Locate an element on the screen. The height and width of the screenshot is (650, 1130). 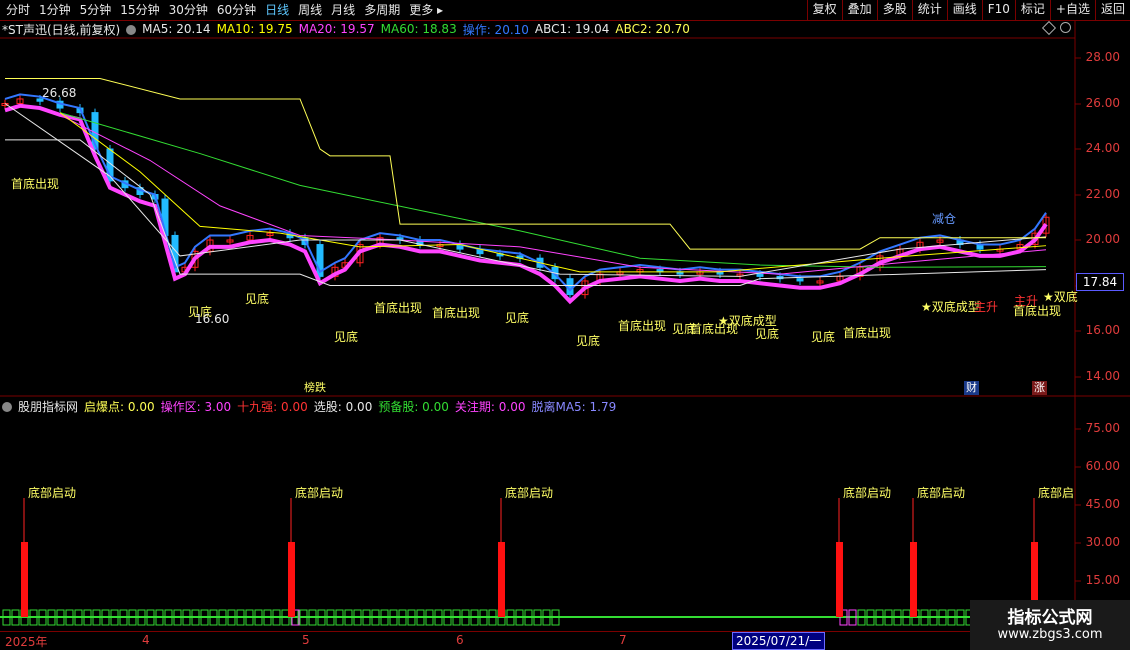
legend-ma5: MA5: 20.14 is located at coordinates (176, 29).